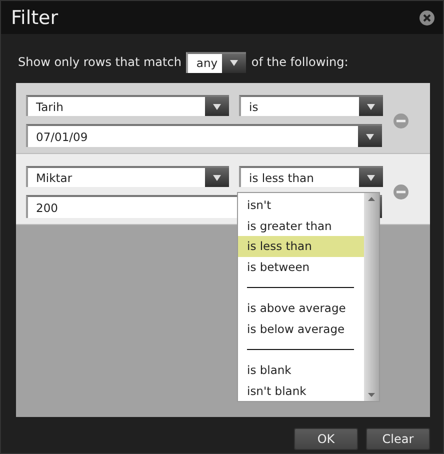  What do you see at coordinates (301, 370) in the screenshot?
I see `menu-item: is blank` at bounding box center [301, 370].